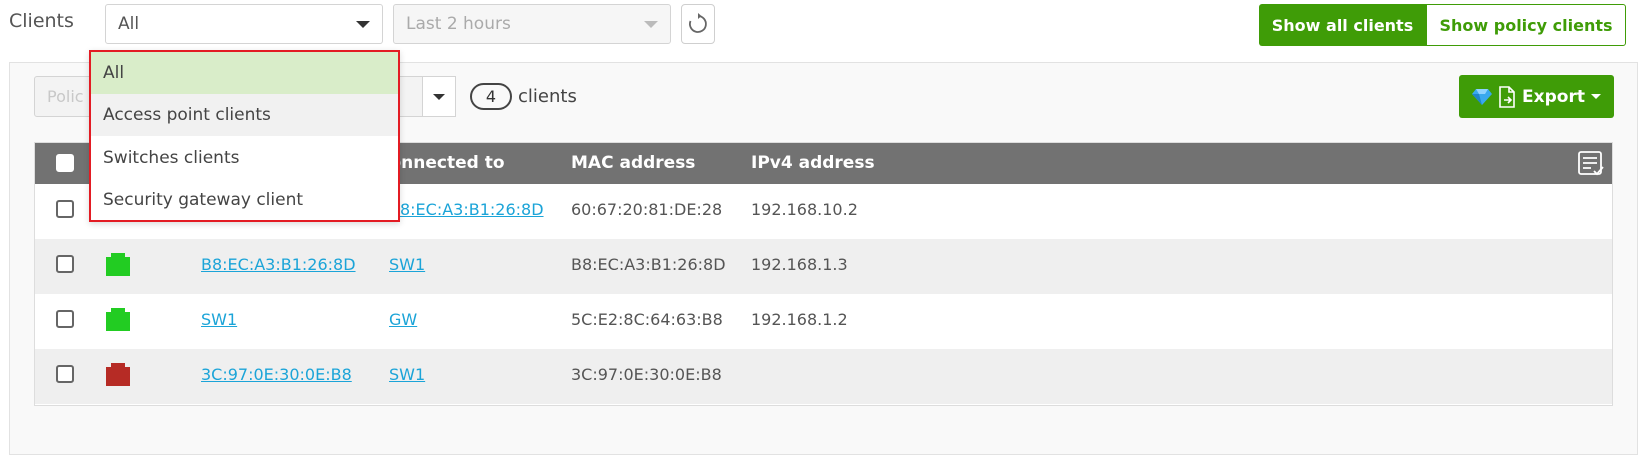 This screenshot has width=1641, height=475. I want to click on select-all-checkbox, so click(65, 163).